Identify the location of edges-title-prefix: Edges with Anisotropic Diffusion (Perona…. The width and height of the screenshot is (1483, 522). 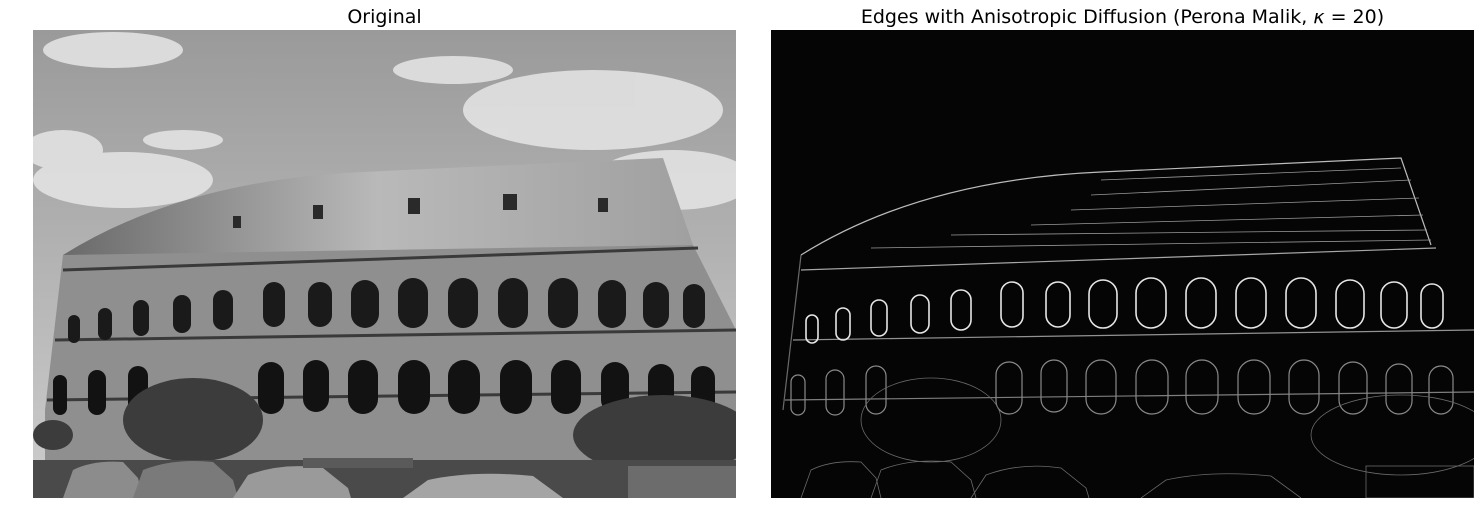
(1087, 17).